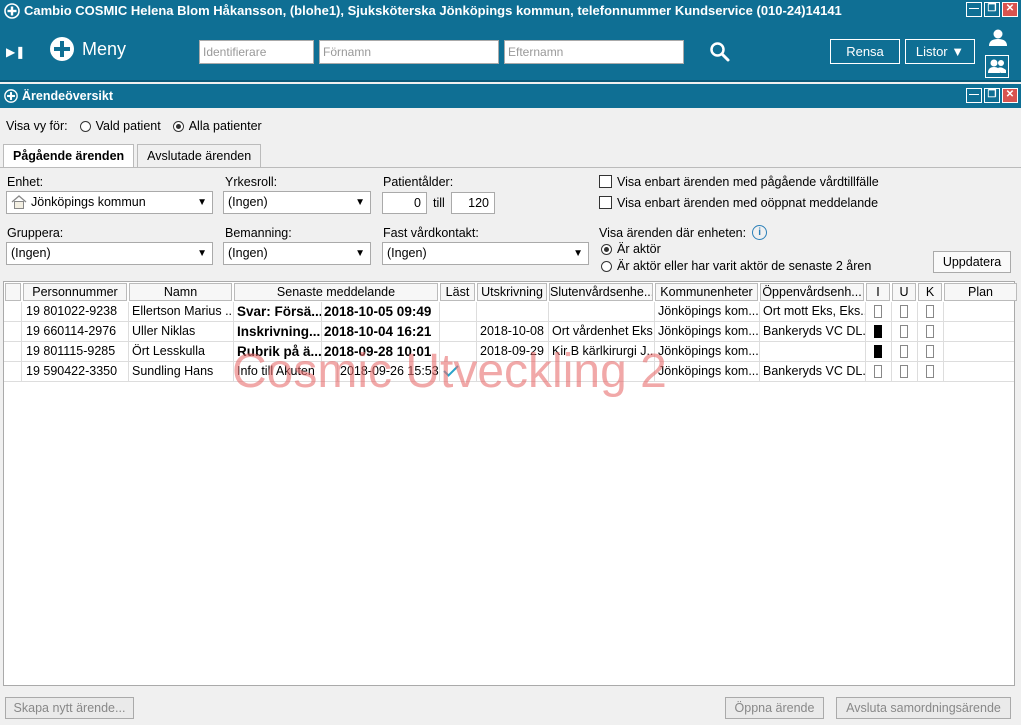 The image size is (1021, 725). What do you see at coordinates (980, 292) in the screenshot?
I see `col-plan: Plan` at bounding box center [980, 292].